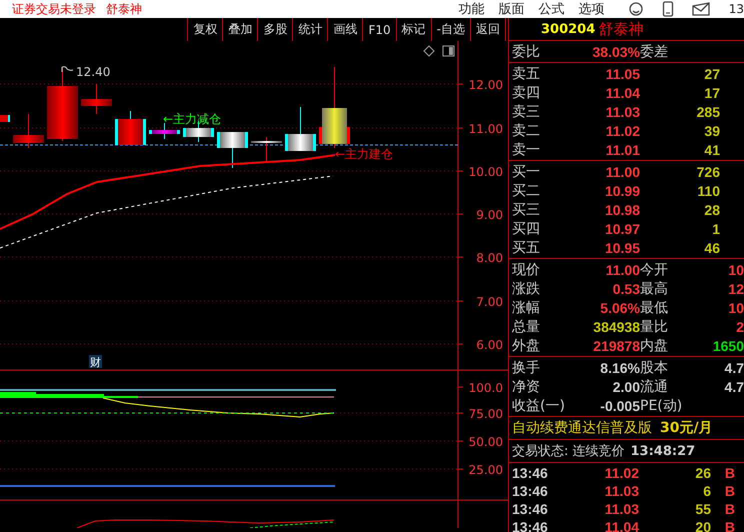 This screenshot has height=532, width=744. I want to click on status-time: 13:48:27, so click(663, 451).